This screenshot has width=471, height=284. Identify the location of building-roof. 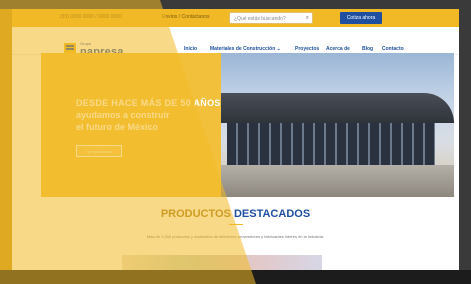
(337, 108).